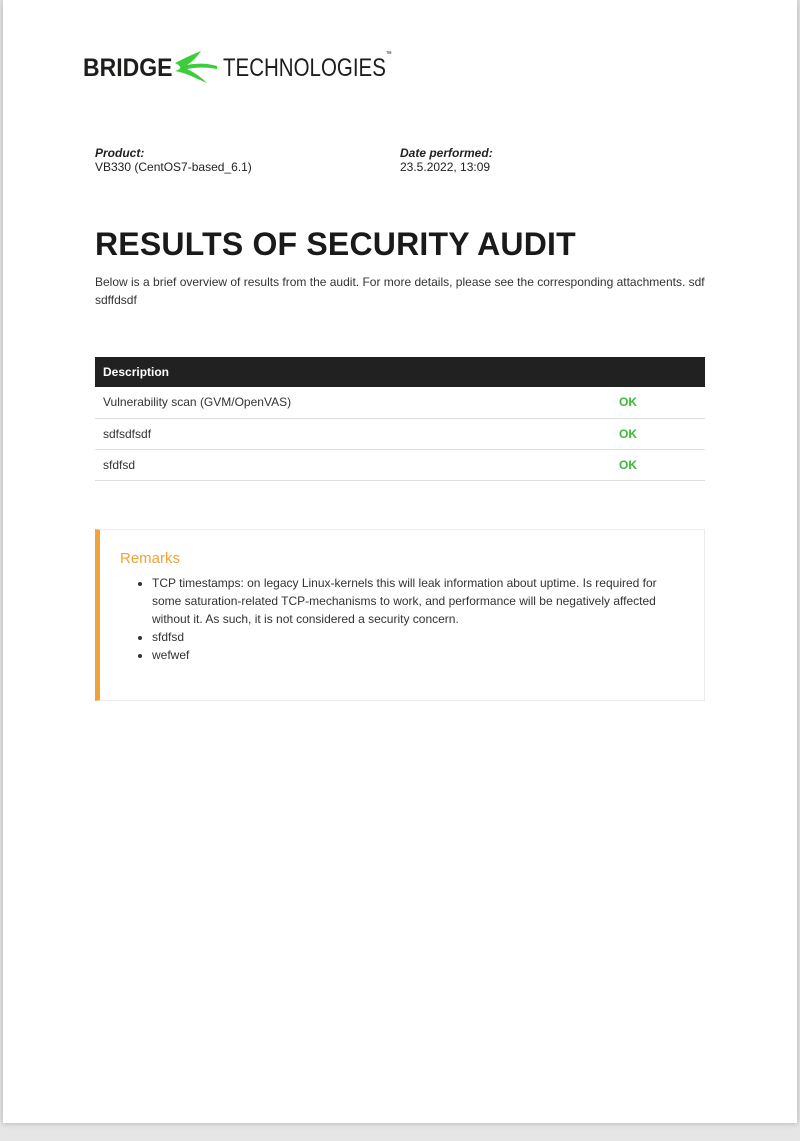  I want to click on list-item: wefwef, so click(416, 655).